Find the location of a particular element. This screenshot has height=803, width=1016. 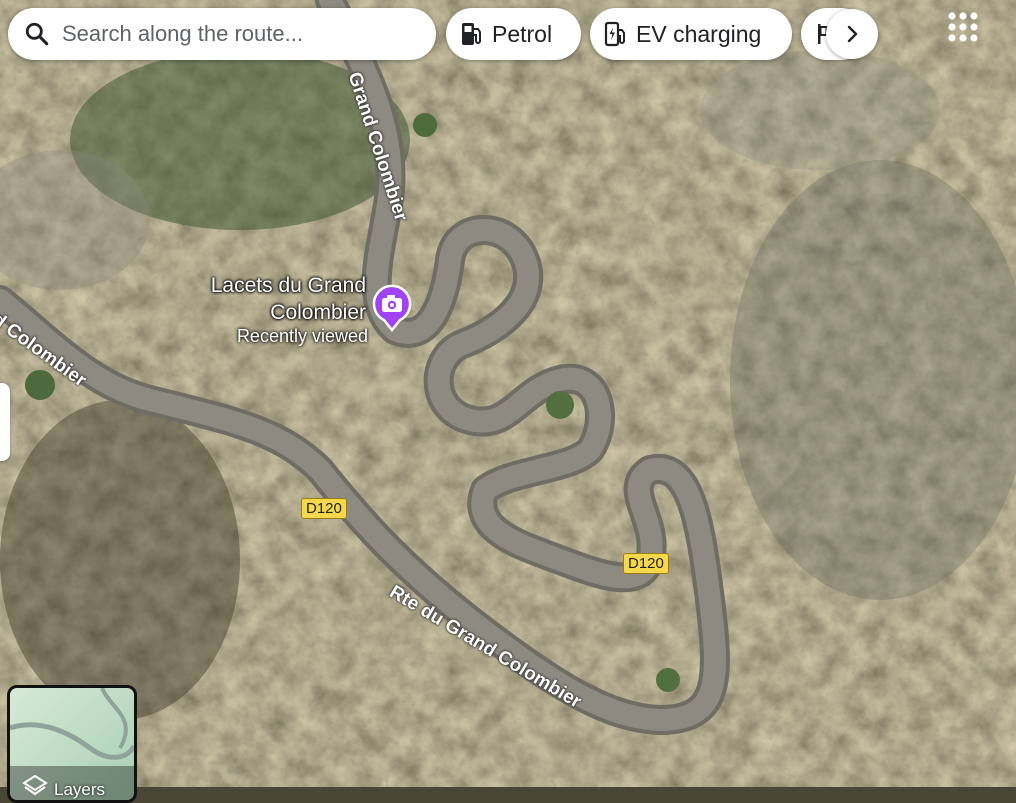

chips-next-button is located at coordinates (852, 34).